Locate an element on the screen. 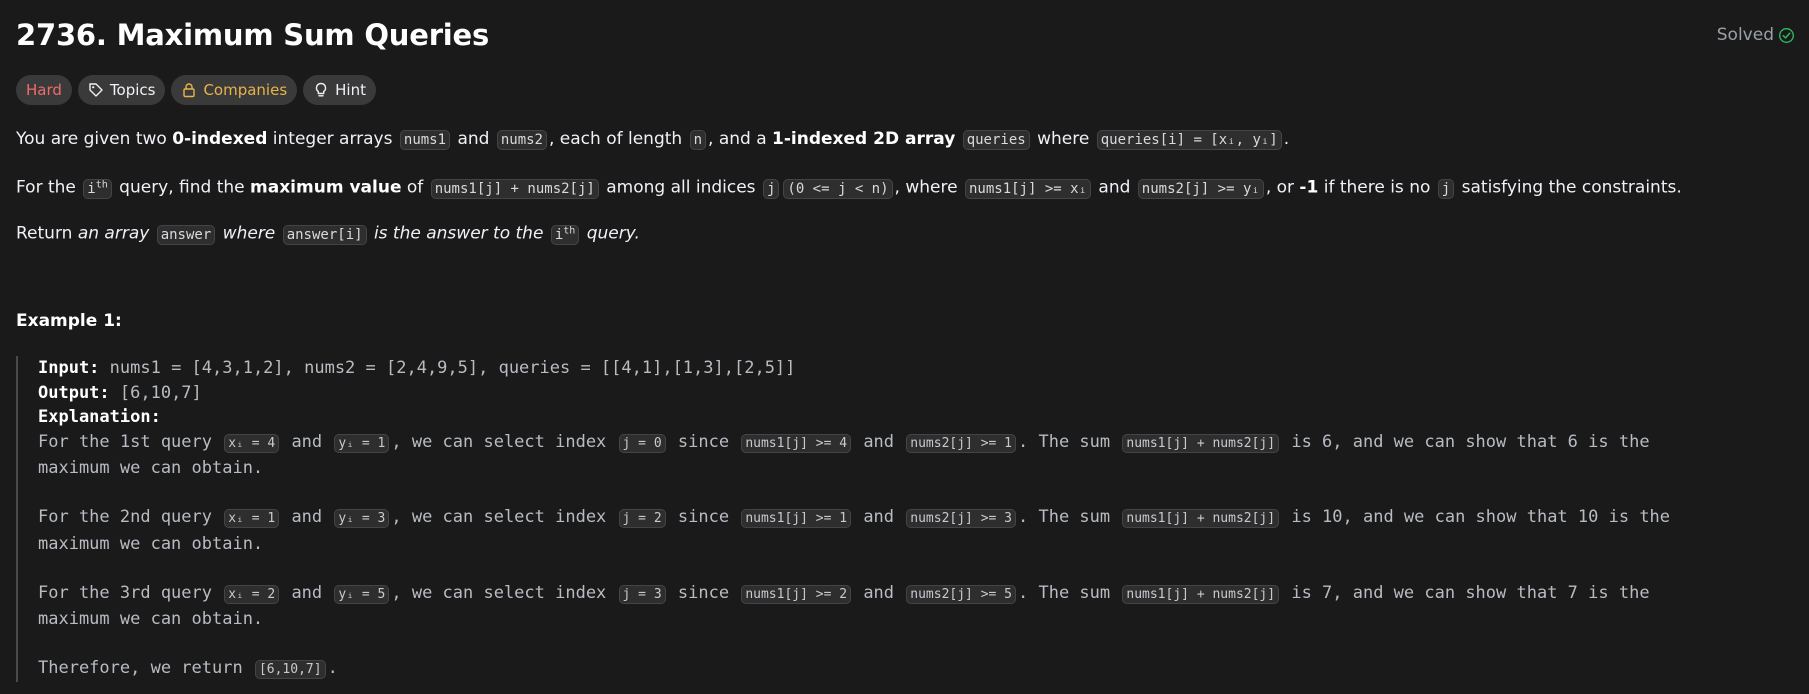 This screenshot has height=694, width=1809. bold-text: -1 is located at coordinates (1309, 187).